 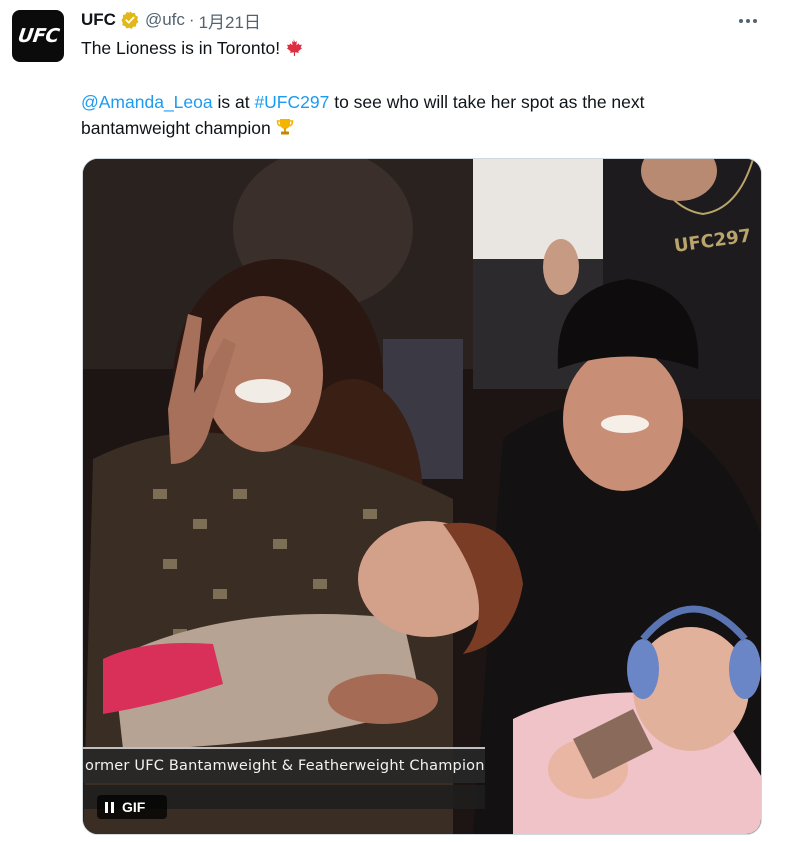 I want to click on tweet-text-line: bantamweight champion, so click(x=188, y=129).